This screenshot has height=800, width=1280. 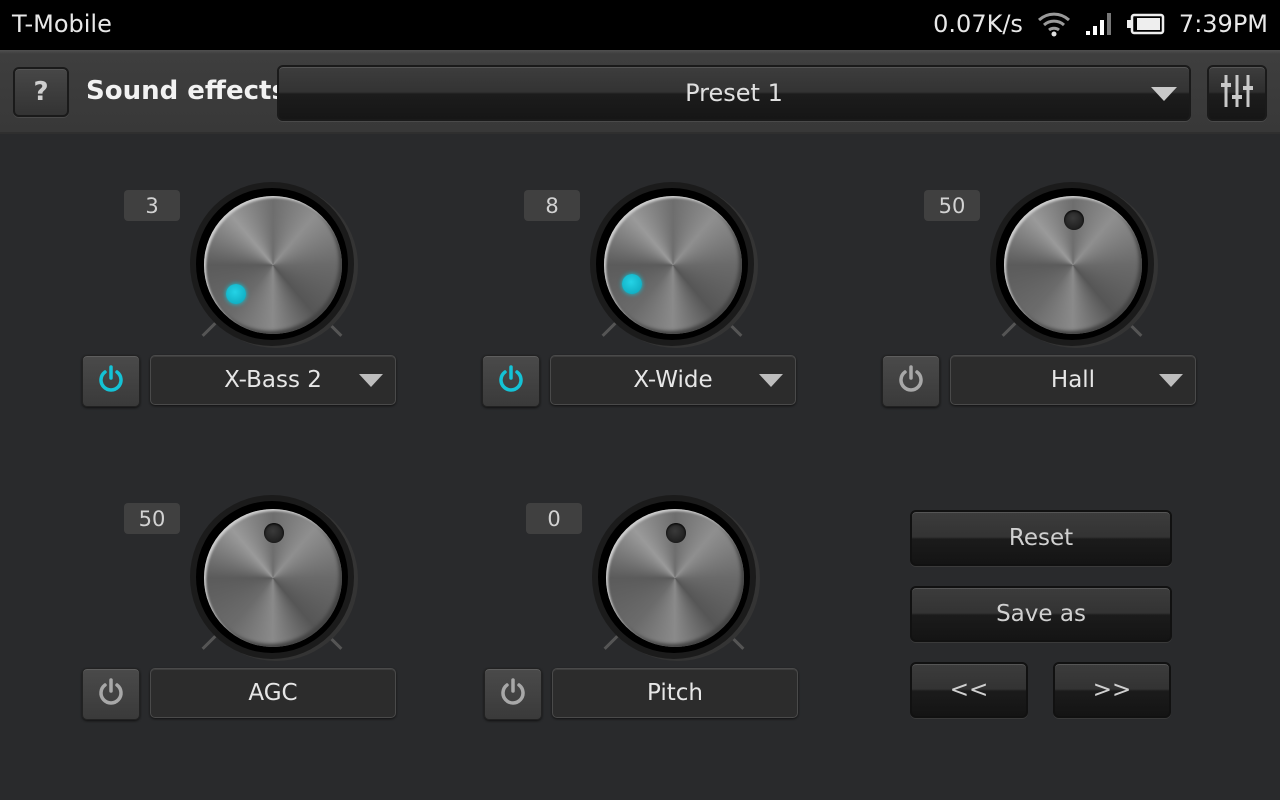 I want to click on help-button: ?, so click(x=41, y=92).